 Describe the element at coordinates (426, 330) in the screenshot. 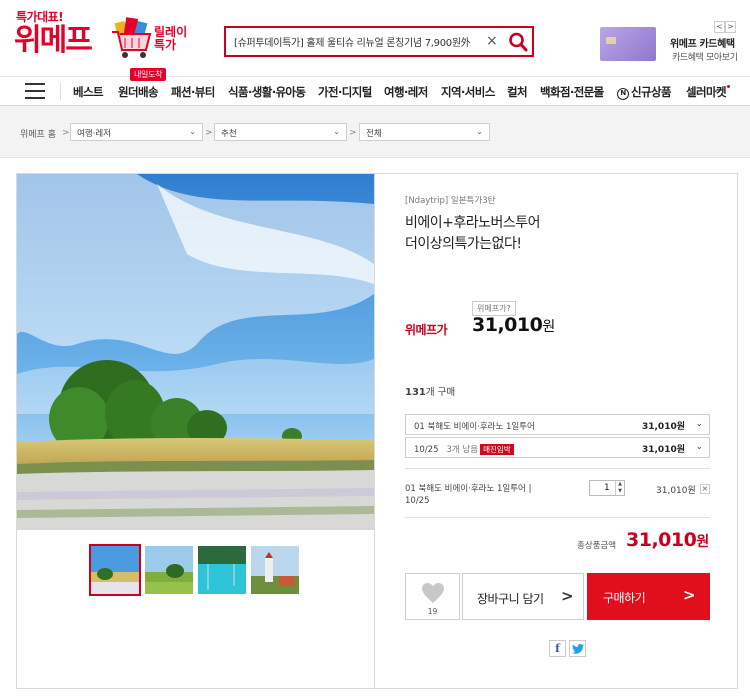

I see `price-label: 위메프가` at that location.